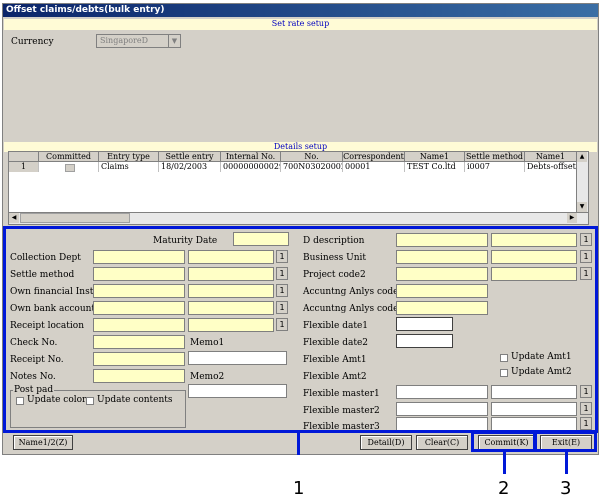  What do you see at coordinates (435, 167) in the screenshot?
I see `table-cell: TEST Co.ltd` at bounding box center [435, 167].